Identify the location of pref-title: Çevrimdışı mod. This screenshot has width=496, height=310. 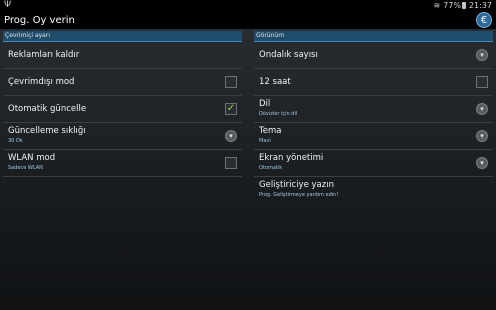
(41, 81).